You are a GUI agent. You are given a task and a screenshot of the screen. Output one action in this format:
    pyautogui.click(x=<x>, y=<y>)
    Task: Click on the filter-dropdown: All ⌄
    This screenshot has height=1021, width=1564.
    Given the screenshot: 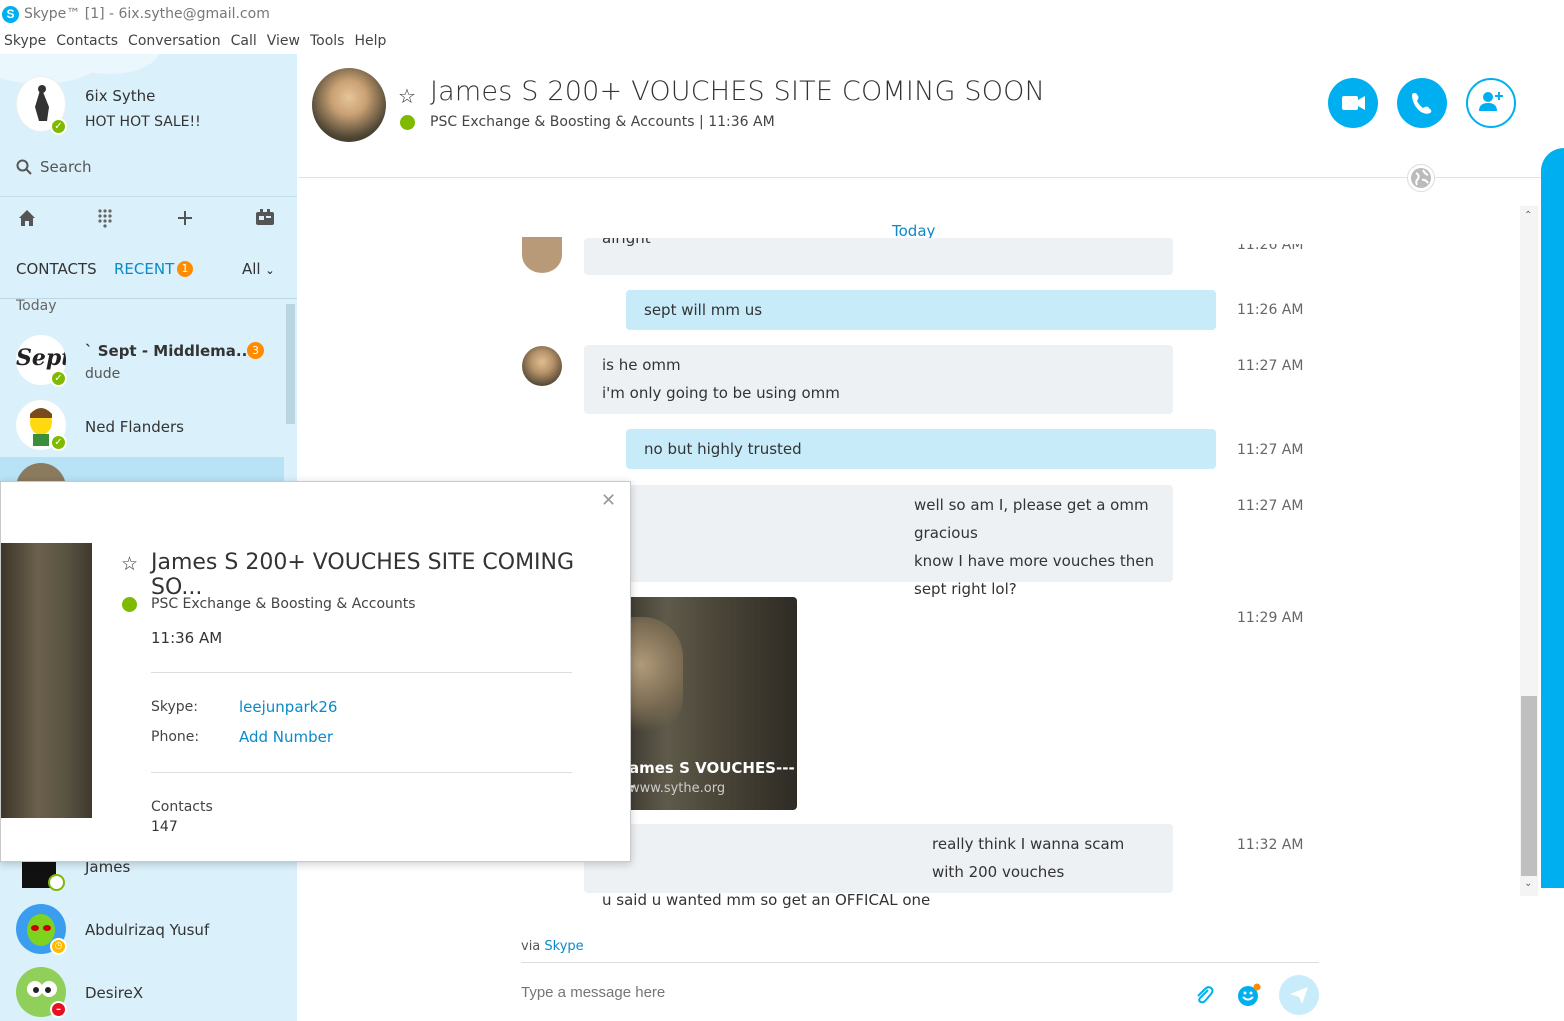 What is the action you would take?
    pyautogui.click(x=258, y=269)
    